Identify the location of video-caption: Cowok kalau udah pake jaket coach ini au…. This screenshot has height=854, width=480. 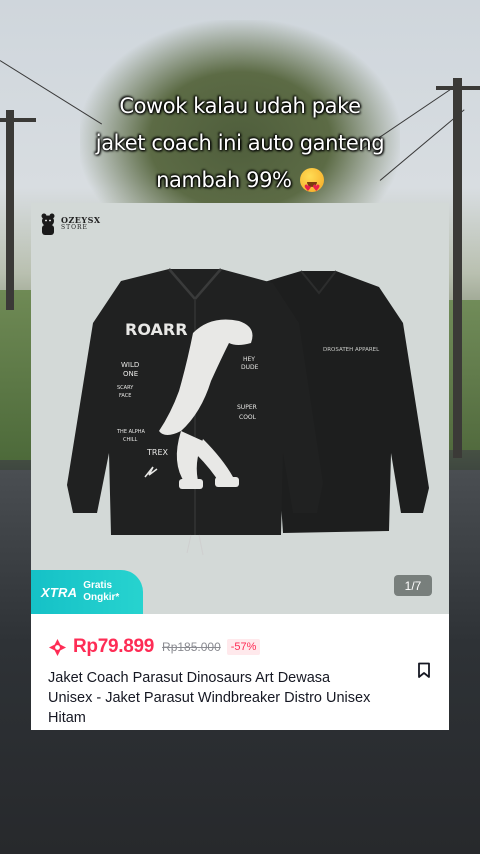
(240, 148).